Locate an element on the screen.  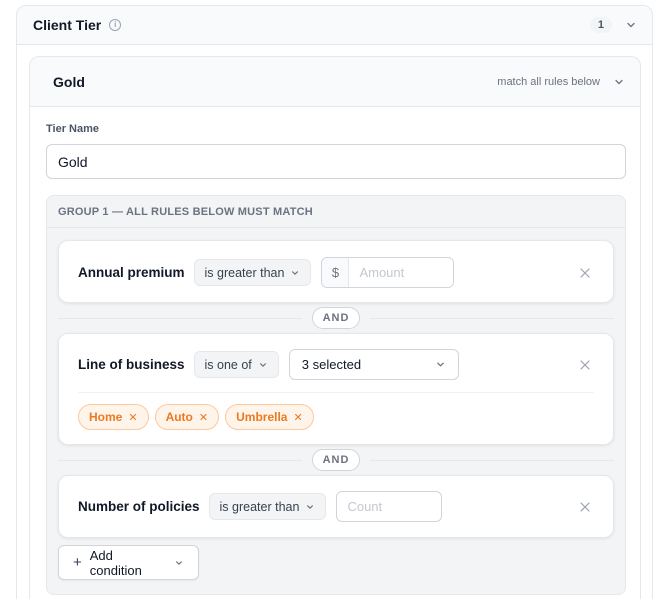
tier-title: Gold is located at coordinates (69, 81).